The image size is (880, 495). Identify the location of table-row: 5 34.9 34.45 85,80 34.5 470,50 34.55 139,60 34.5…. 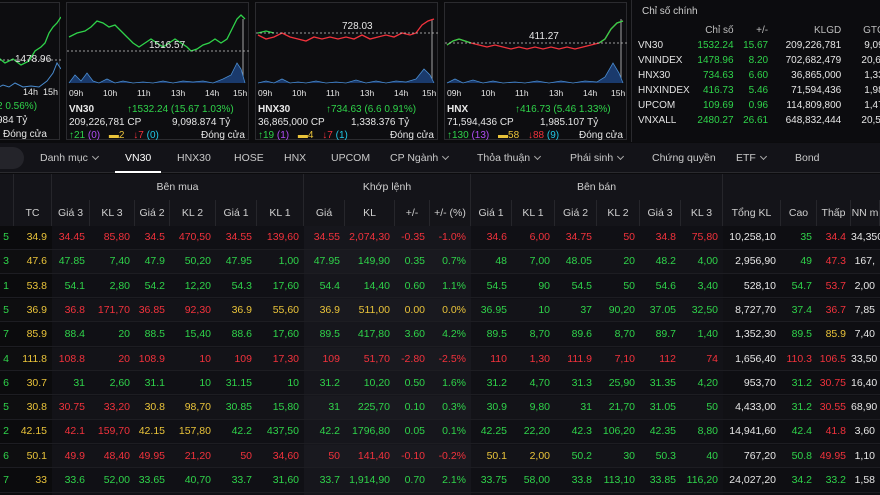
(440, 238).